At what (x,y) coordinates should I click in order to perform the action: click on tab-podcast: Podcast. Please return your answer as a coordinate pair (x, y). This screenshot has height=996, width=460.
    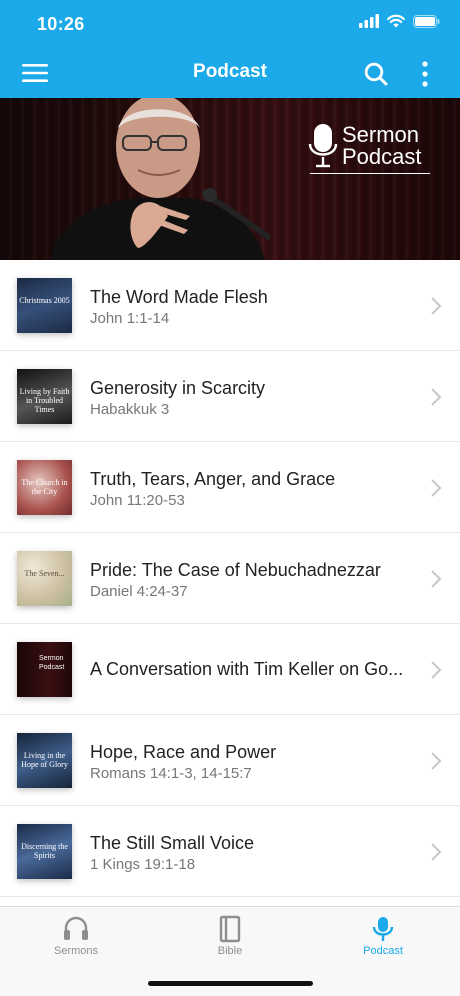
    Looking at the image, I should click on (383, 942).